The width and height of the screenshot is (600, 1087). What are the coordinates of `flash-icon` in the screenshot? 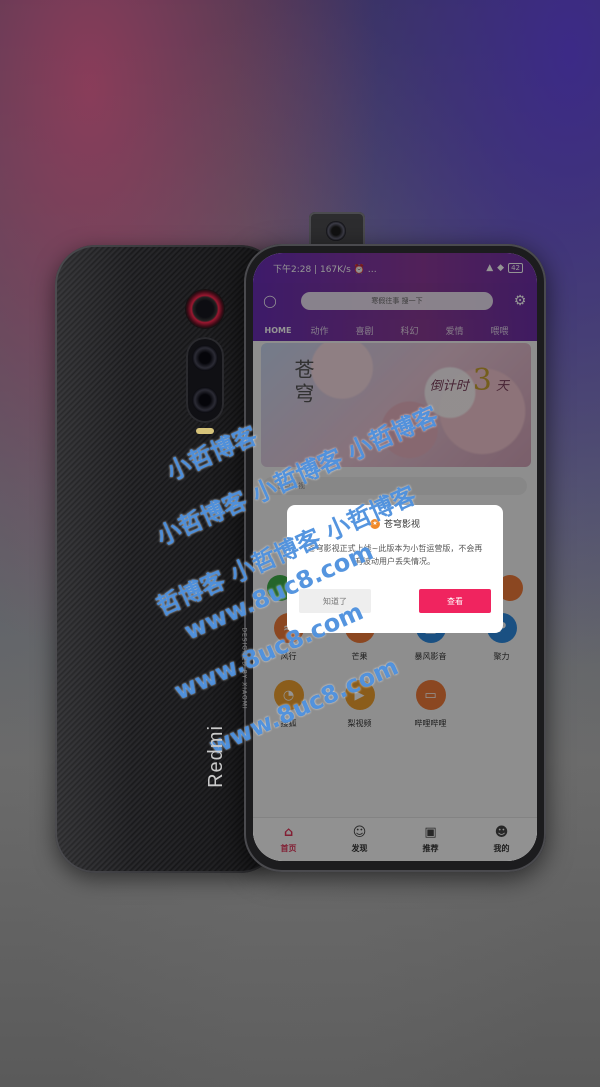 It's located at (205, 431).